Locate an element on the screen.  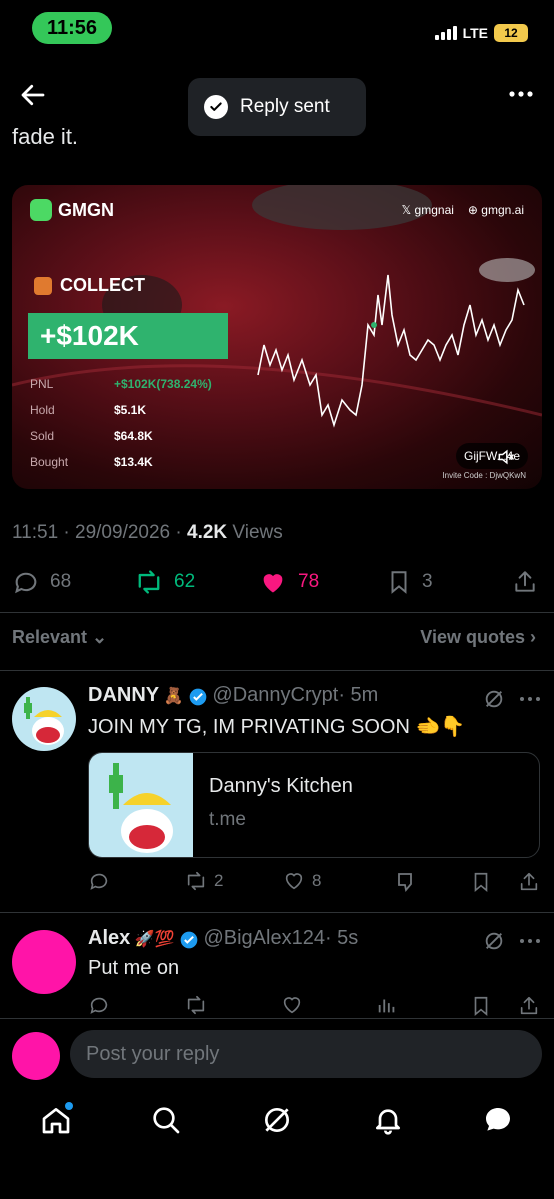
reply-button: 68 is located at coordinates (41, 582).